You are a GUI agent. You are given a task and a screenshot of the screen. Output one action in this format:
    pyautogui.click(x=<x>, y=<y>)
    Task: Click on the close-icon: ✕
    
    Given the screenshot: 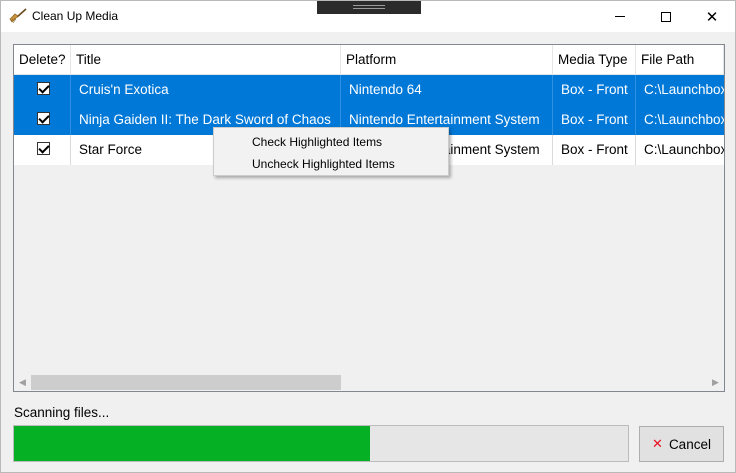 What is the action you would take?
    pyautogui.click(x=712, y=17)
    